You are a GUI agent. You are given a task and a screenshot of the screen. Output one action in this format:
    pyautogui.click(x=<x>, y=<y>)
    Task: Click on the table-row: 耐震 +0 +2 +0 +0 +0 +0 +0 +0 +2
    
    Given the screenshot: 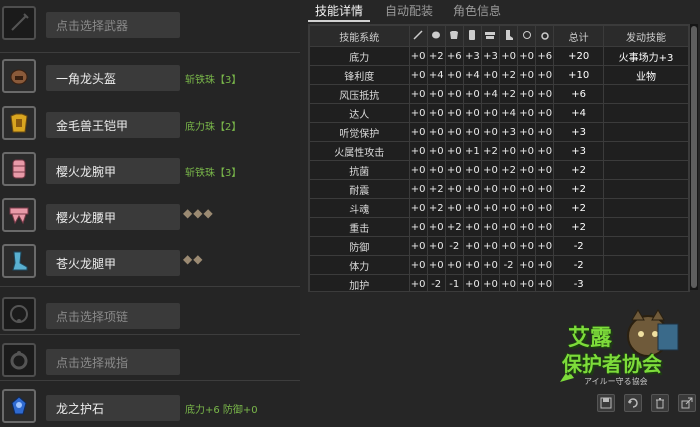 What is the action you would take?
    pyautogui.click(x=499, y=189)
    